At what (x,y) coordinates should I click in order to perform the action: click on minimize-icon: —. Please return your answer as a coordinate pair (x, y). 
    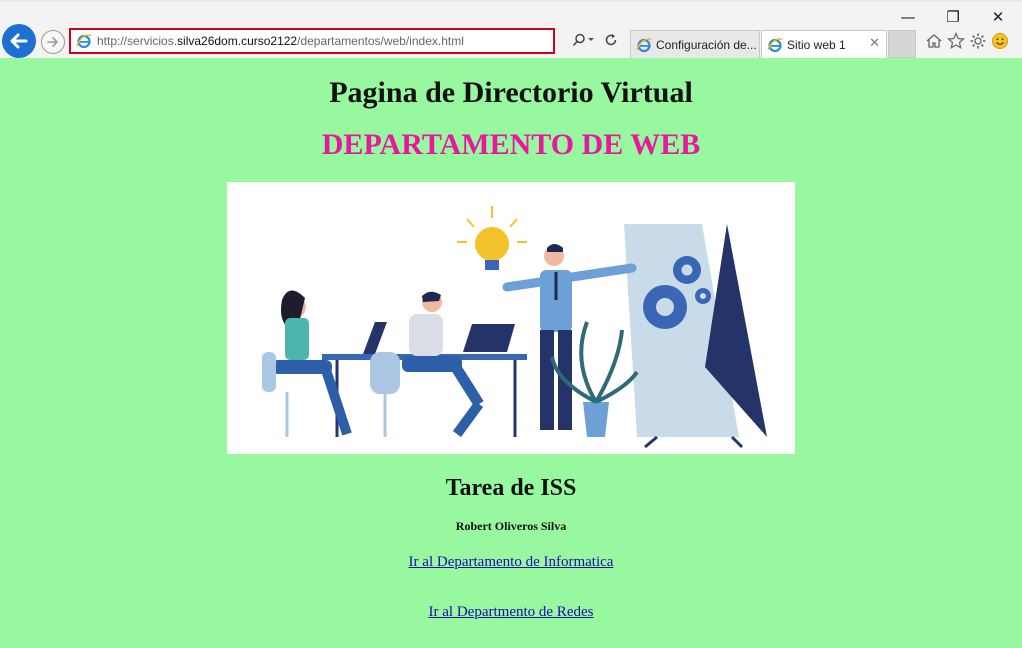
    Looking at the image, I should click on (908, 17).